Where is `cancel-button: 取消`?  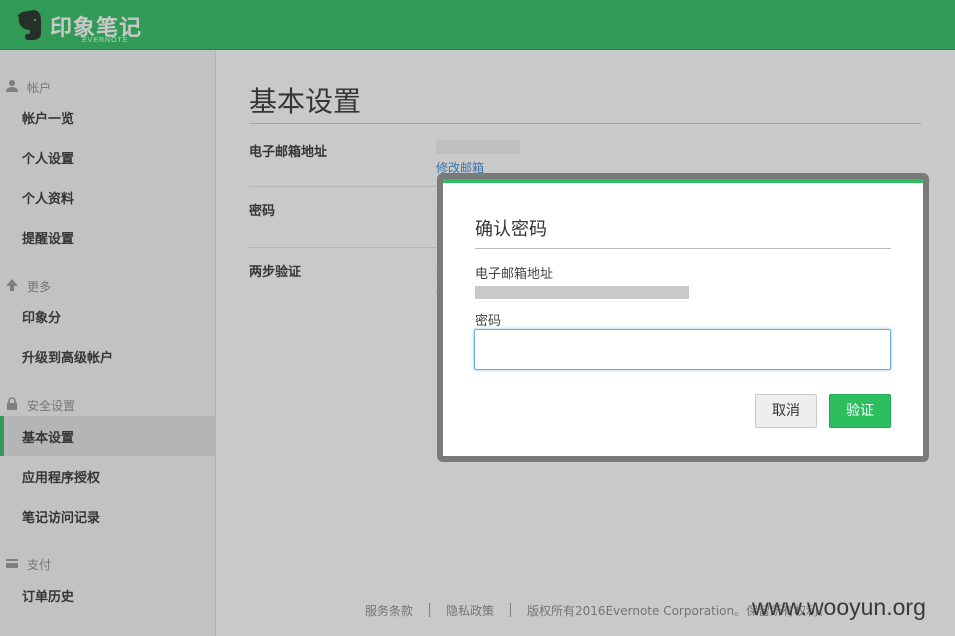 cancel-button: 取消 is located at coordinates (786, 411).